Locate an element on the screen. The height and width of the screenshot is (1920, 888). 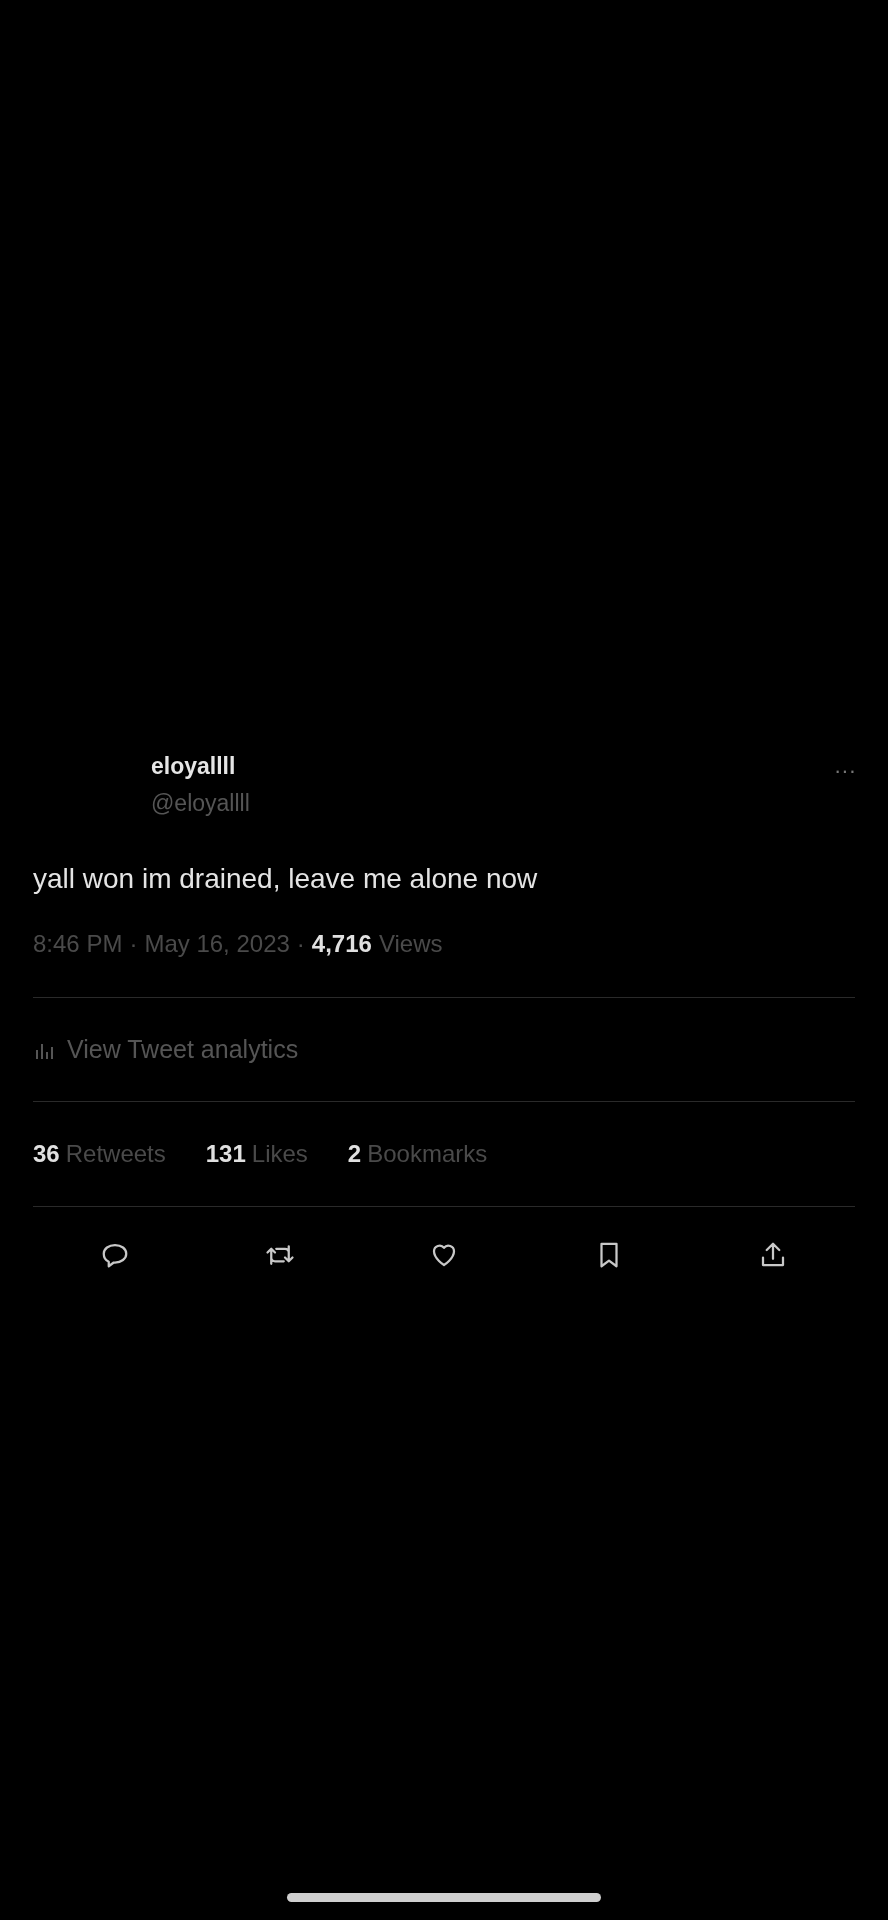
stat-label: Retweets is located at coordinates (115, 1154).